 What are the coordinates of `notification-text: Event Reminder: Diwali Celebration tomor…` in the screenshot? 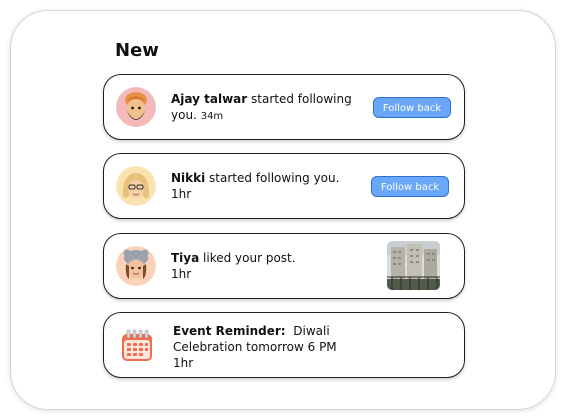 It's located at (263, 347).